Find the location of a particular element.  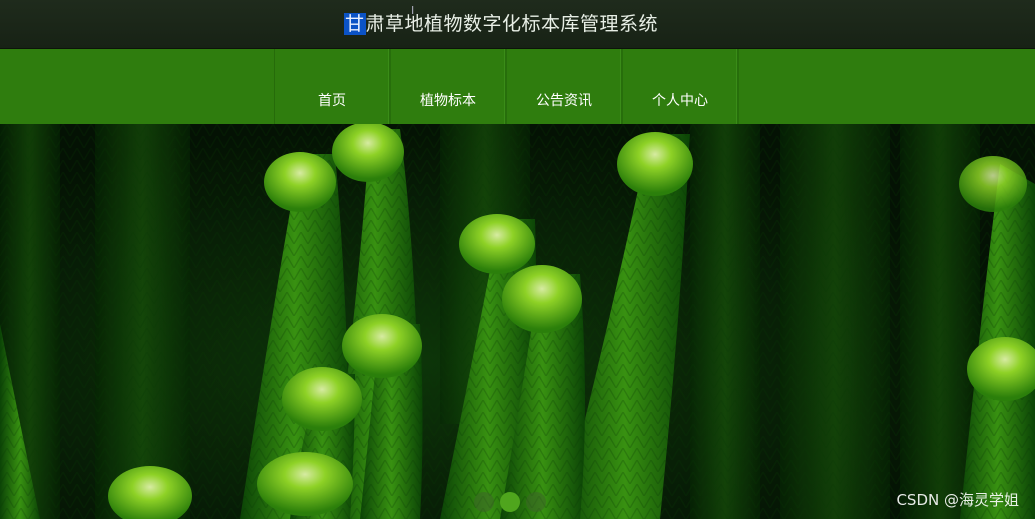

nav-item-home: 首页 is located at coordinates (333, 86).